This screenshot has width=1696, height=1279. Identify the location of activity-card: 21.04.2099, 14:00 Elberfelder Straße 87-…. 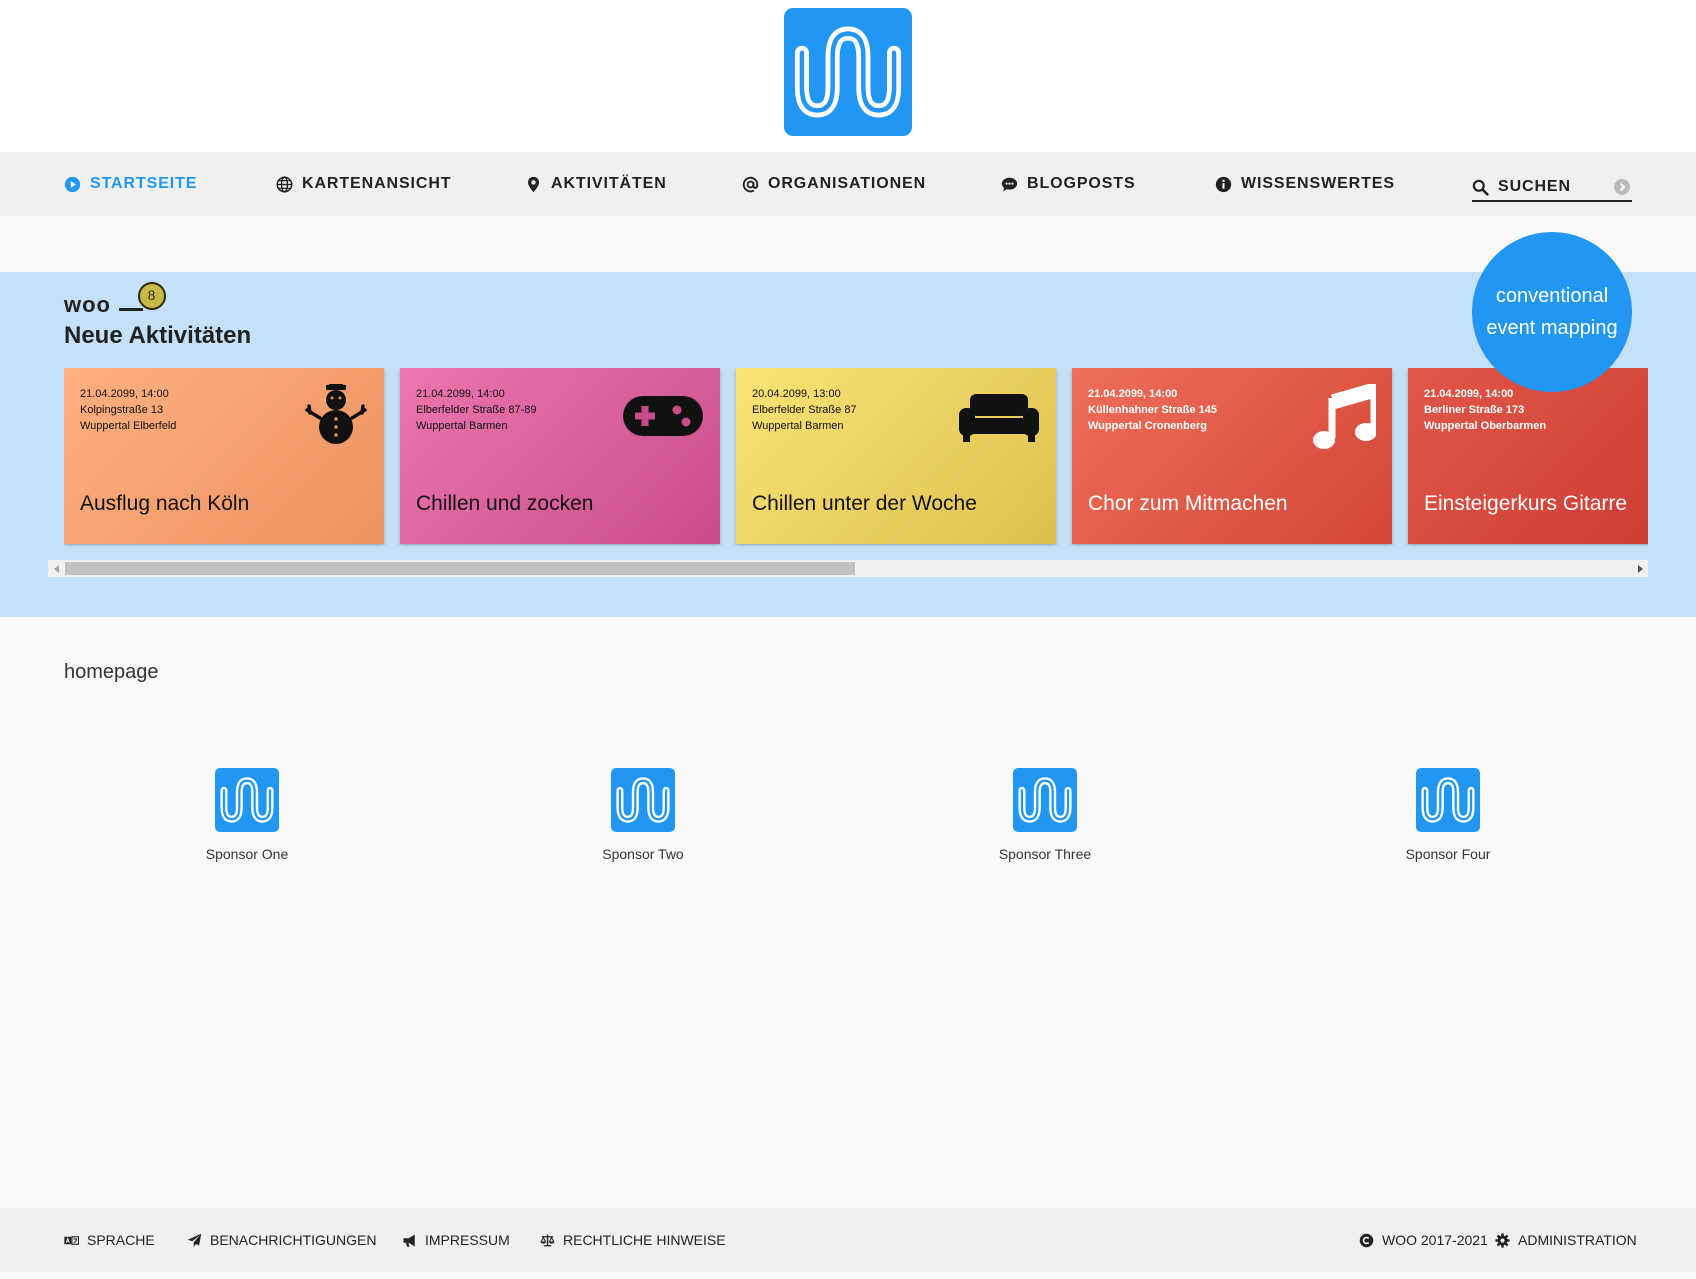
(560, 456).